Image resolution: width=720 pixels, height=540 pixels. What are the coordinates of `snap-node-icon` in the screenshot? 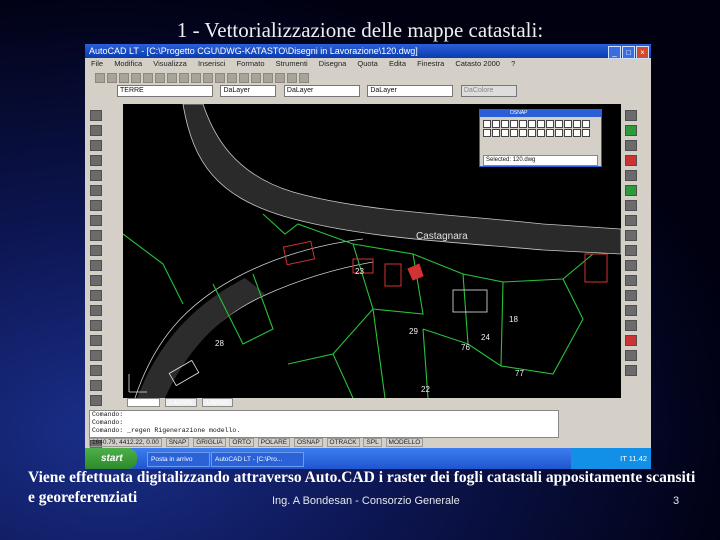 It's located at (586, 124).